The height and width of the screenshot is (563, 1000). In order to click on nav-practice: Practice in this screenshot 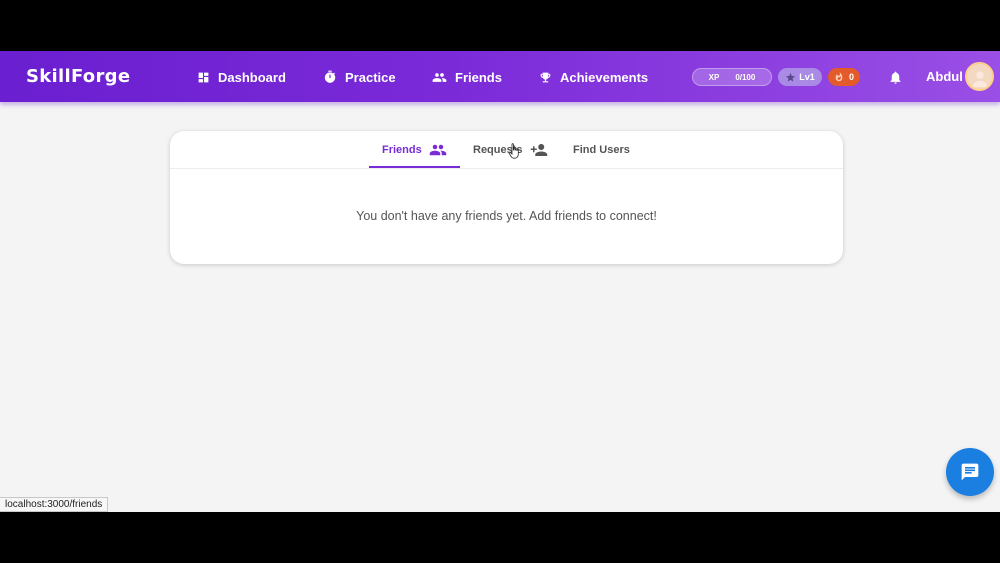, I will do `click(359, 77)`.